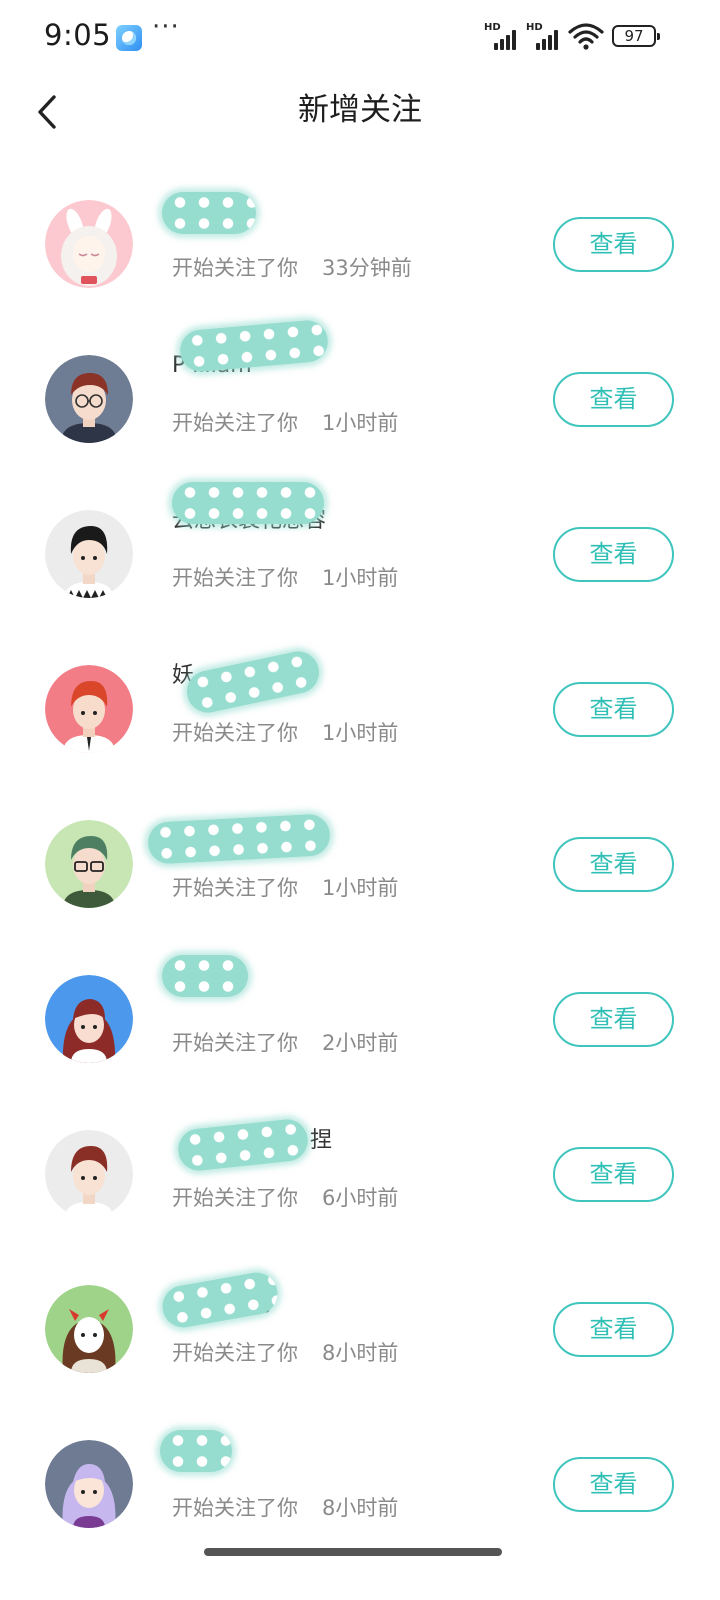 This screenshot has height=1600, width=720. What do you see at coordinates (78, 35) in the screenshot?
I see `status-time: 9:05` at bounding box center [78, 35].